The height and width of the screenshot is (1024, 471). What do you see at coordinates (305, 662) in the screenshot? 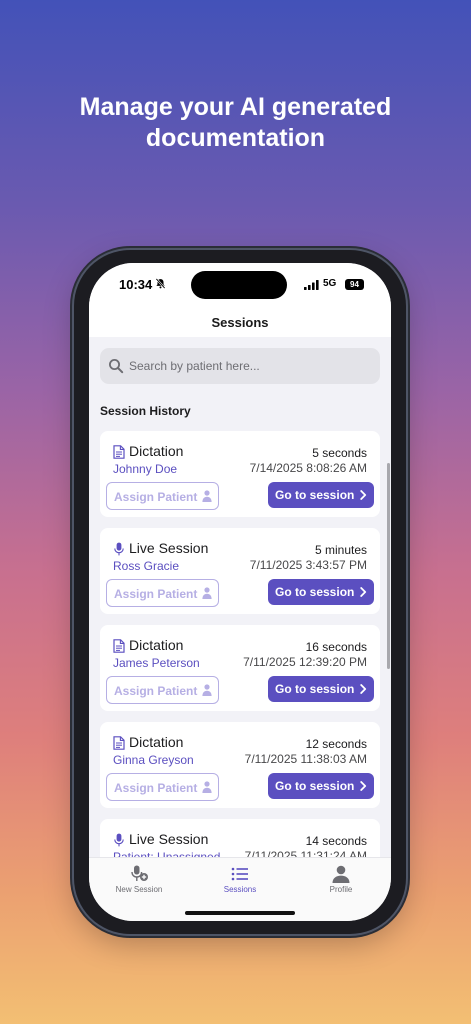
I see `session-datetime: 7/11/2025 12:39:20 PM` at bounding box center [305, 662].